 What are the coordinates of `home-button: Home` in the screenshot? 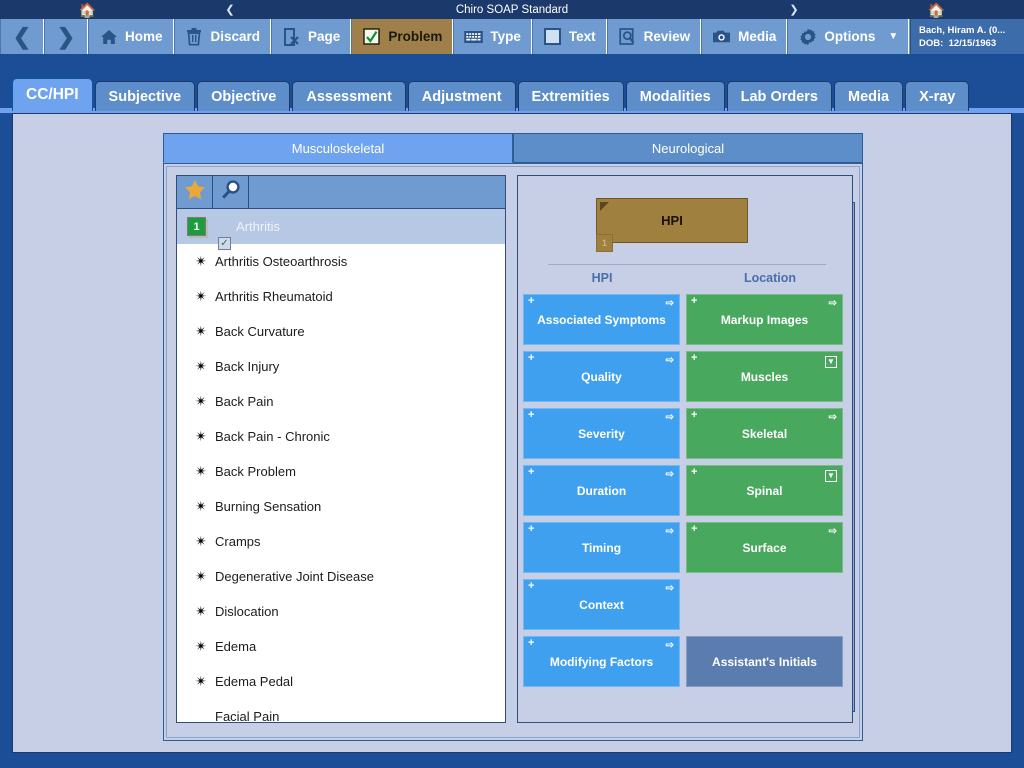 It's located at (131, 36).